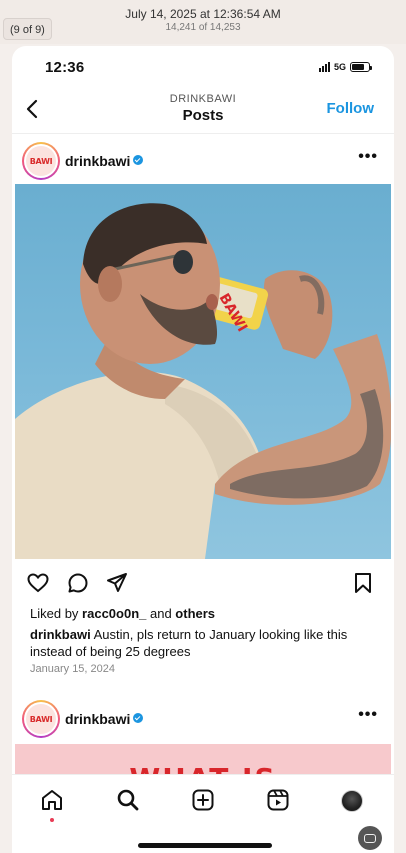 The image size is (406, 853). What do you see at coordinates (361, 67) in the screenshot?
I see `battery-icon` at bounding box center [361, 67].